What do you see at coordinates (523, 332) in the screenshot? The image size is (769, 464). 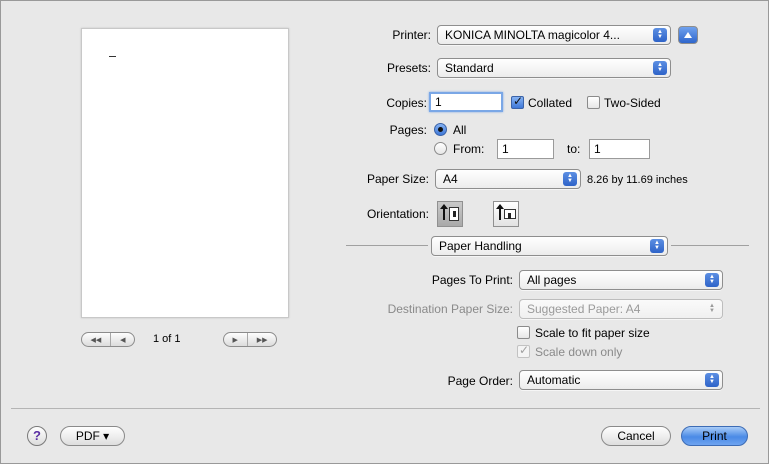 I see `scale-to-fit-checkbox` at bounding box center [523, 332].